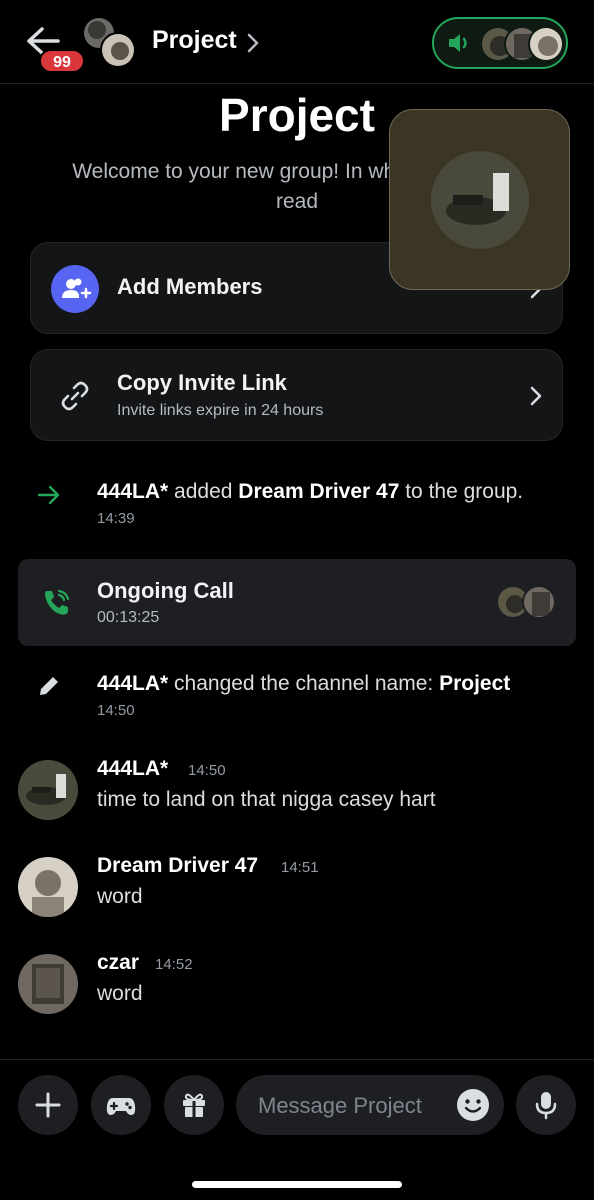 Image resolution: width=594 pixels, height=1200 pixels. I want to click on link-icon, so click(75, 396).